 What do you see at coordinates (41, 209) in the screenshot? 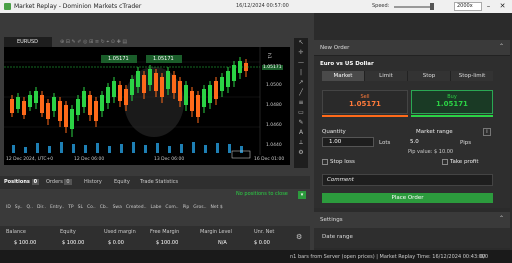
I see `col-header: Dir..` at bounding box center [41, 209].